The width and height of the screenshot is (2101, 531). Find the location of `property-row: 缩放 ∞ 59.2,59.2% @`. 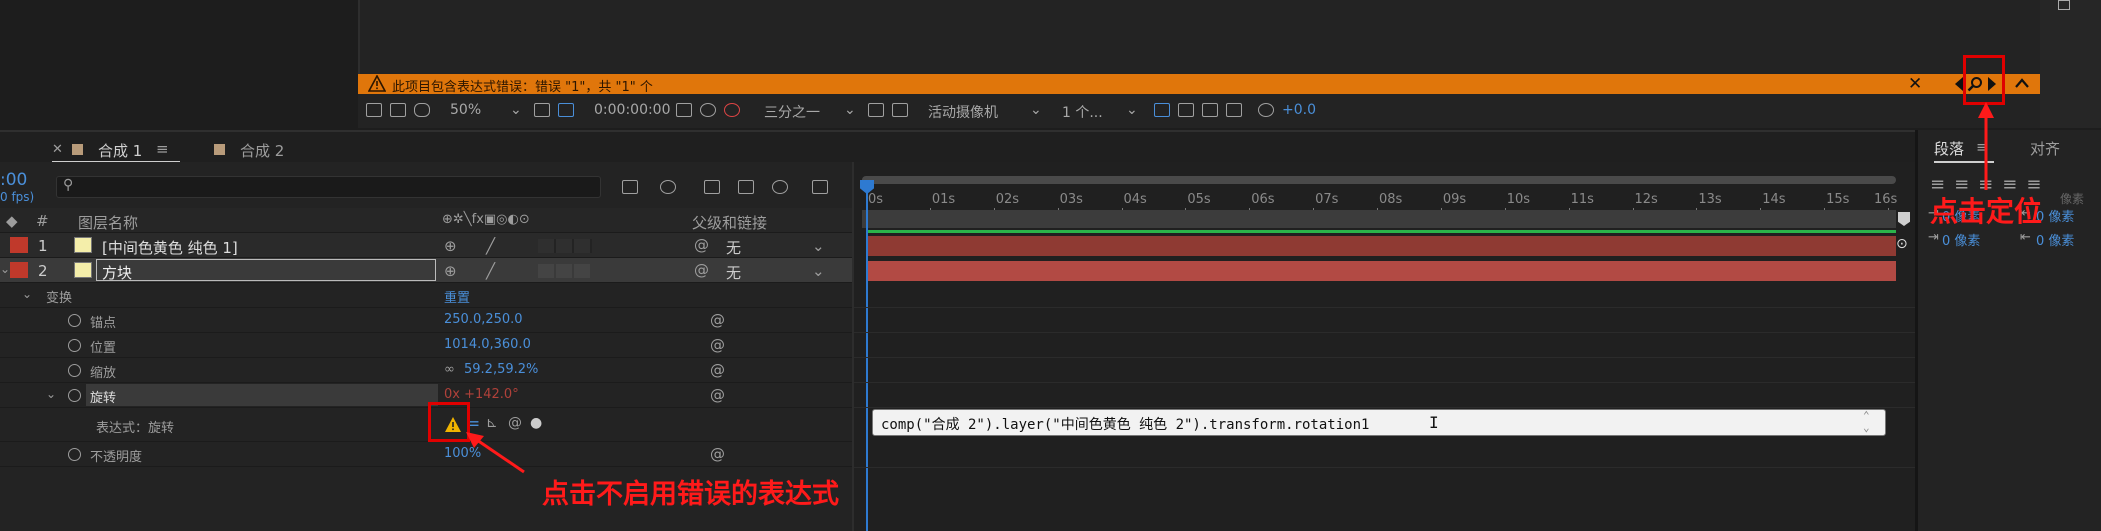

property-row: 缩放 ∞ 59.2,59.2% @ is located at coordinates (426, 370).